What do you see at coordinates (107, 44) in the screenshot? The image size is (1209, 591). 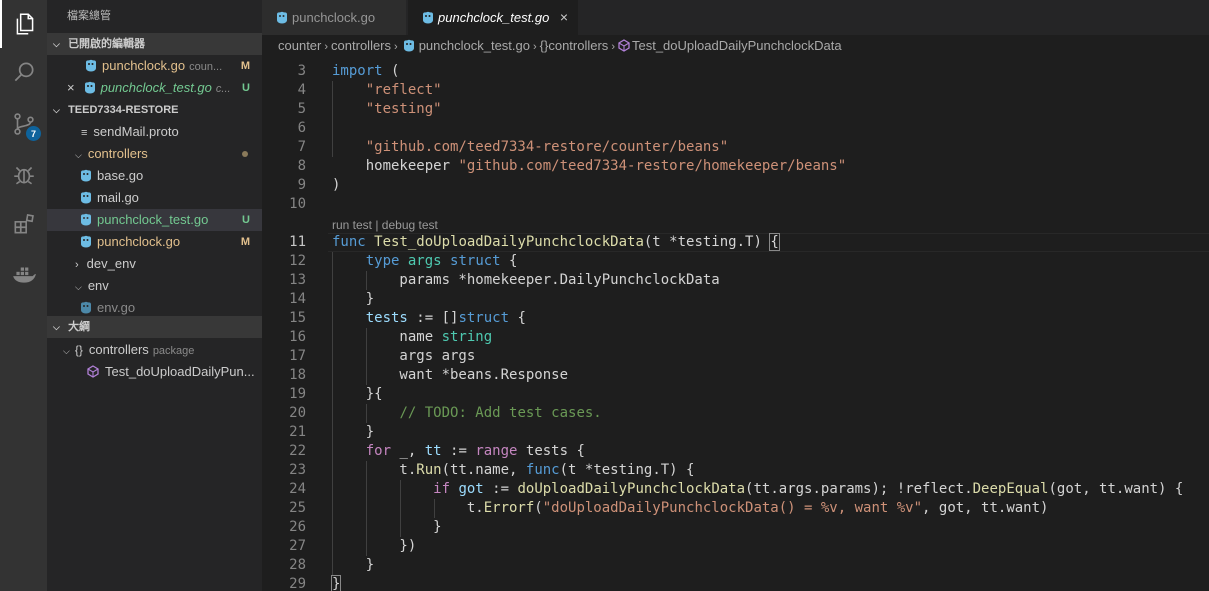 I see `open-editors-label: 已開啟的編輯器` at bounding box center [107, 44].